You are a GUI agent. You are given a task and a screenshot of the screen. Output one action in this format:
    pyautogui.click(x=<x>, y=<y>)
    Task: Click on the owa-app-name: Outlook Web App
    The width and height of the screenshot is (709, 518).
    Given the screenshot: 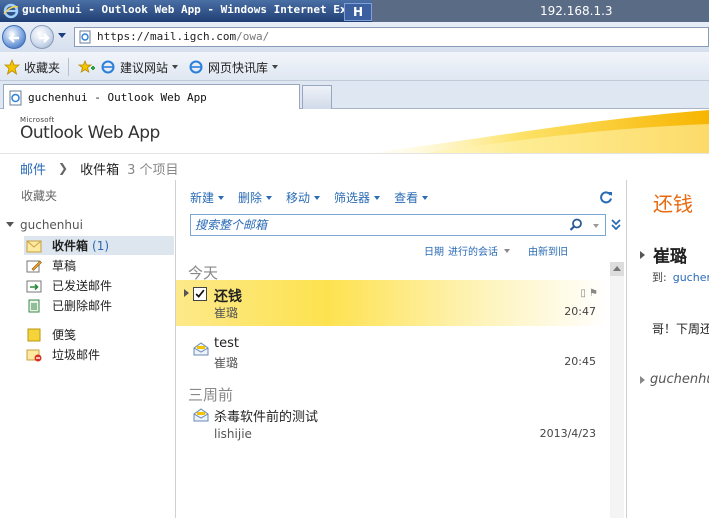 What is the action you would take?
    pyautogui.click(x=90, y=133)
    